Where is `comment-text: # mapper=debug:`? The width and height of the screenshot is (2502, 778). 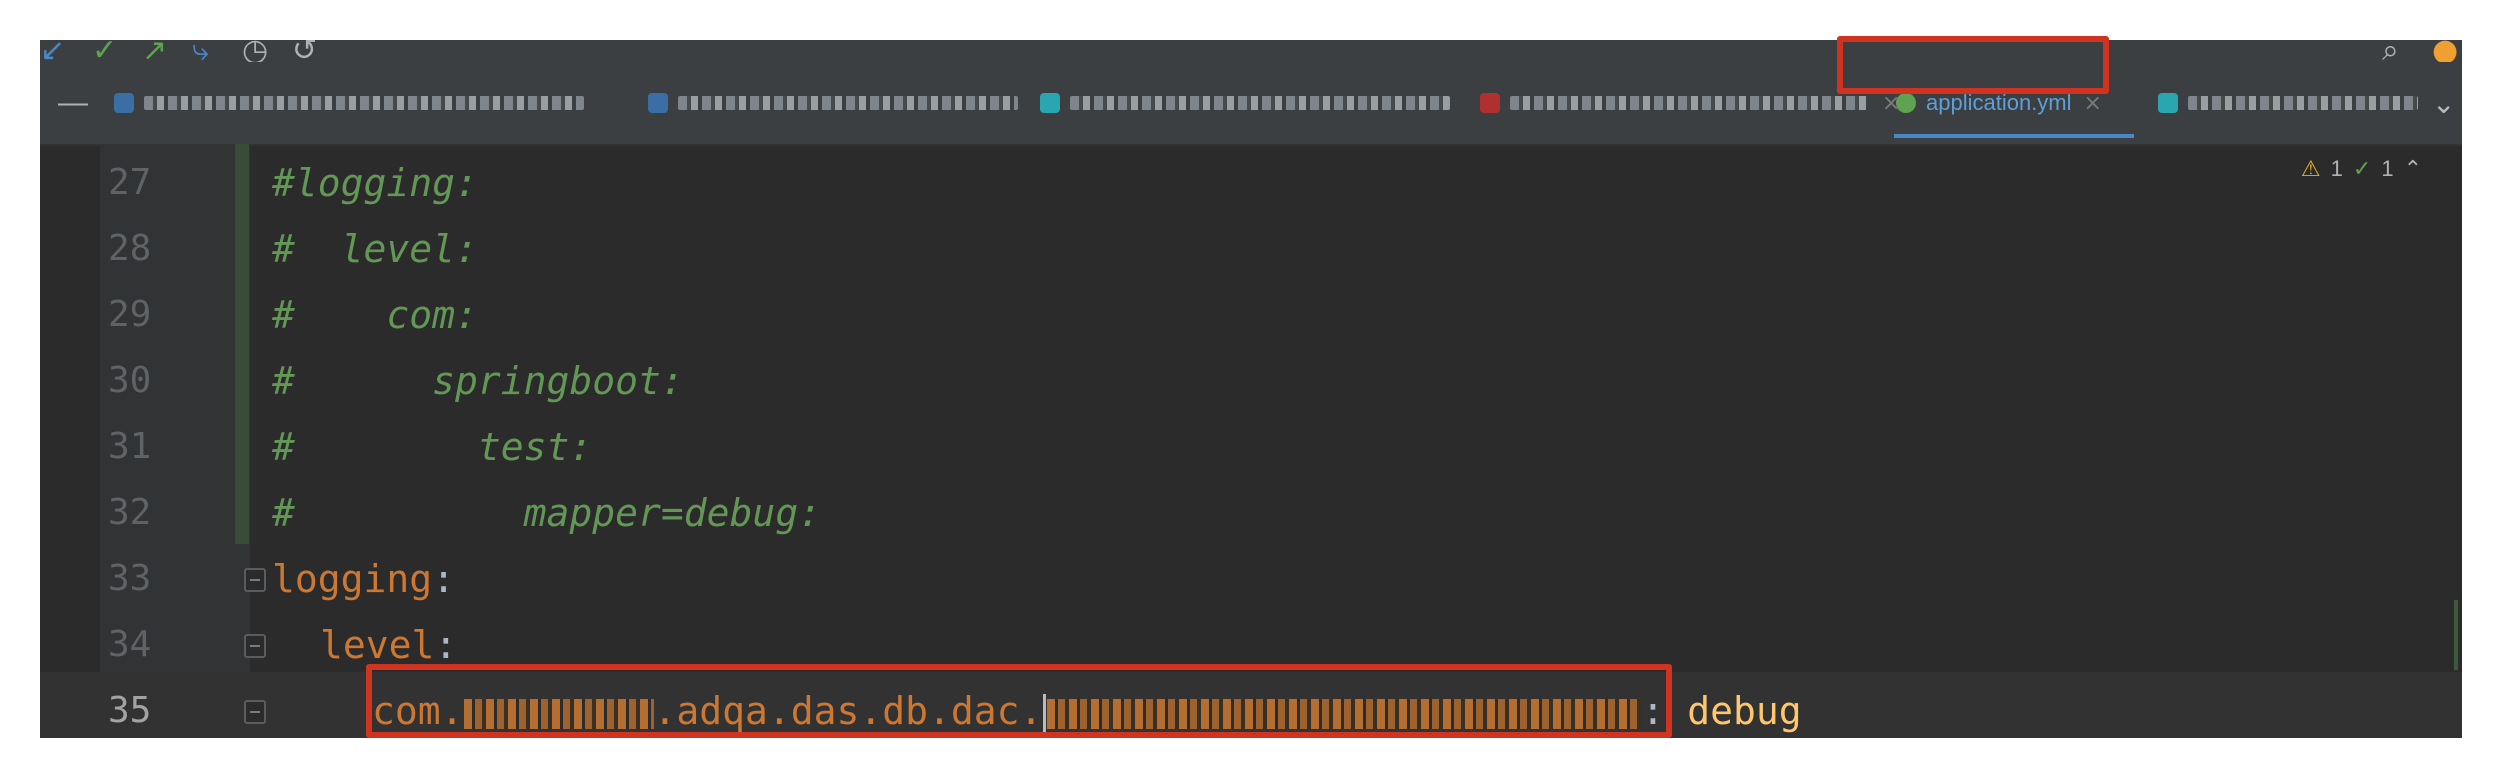 comment-text: # mapper=debug: is located at coordinates (547, 513).